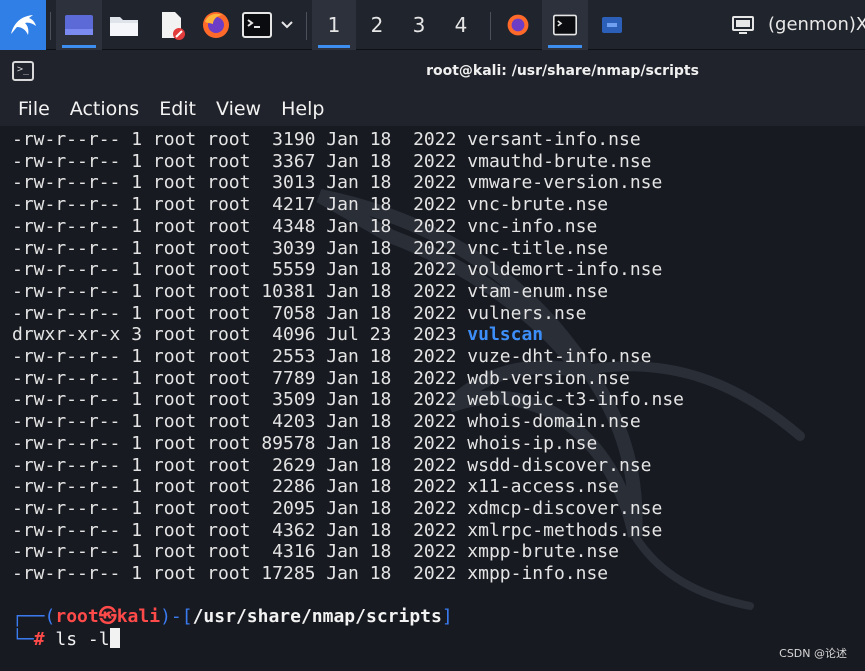 This screenshot has width=865, height=671. Describe the element at coordinates (137, 335) in the screenshot. I see `link-count: 3` at that location.